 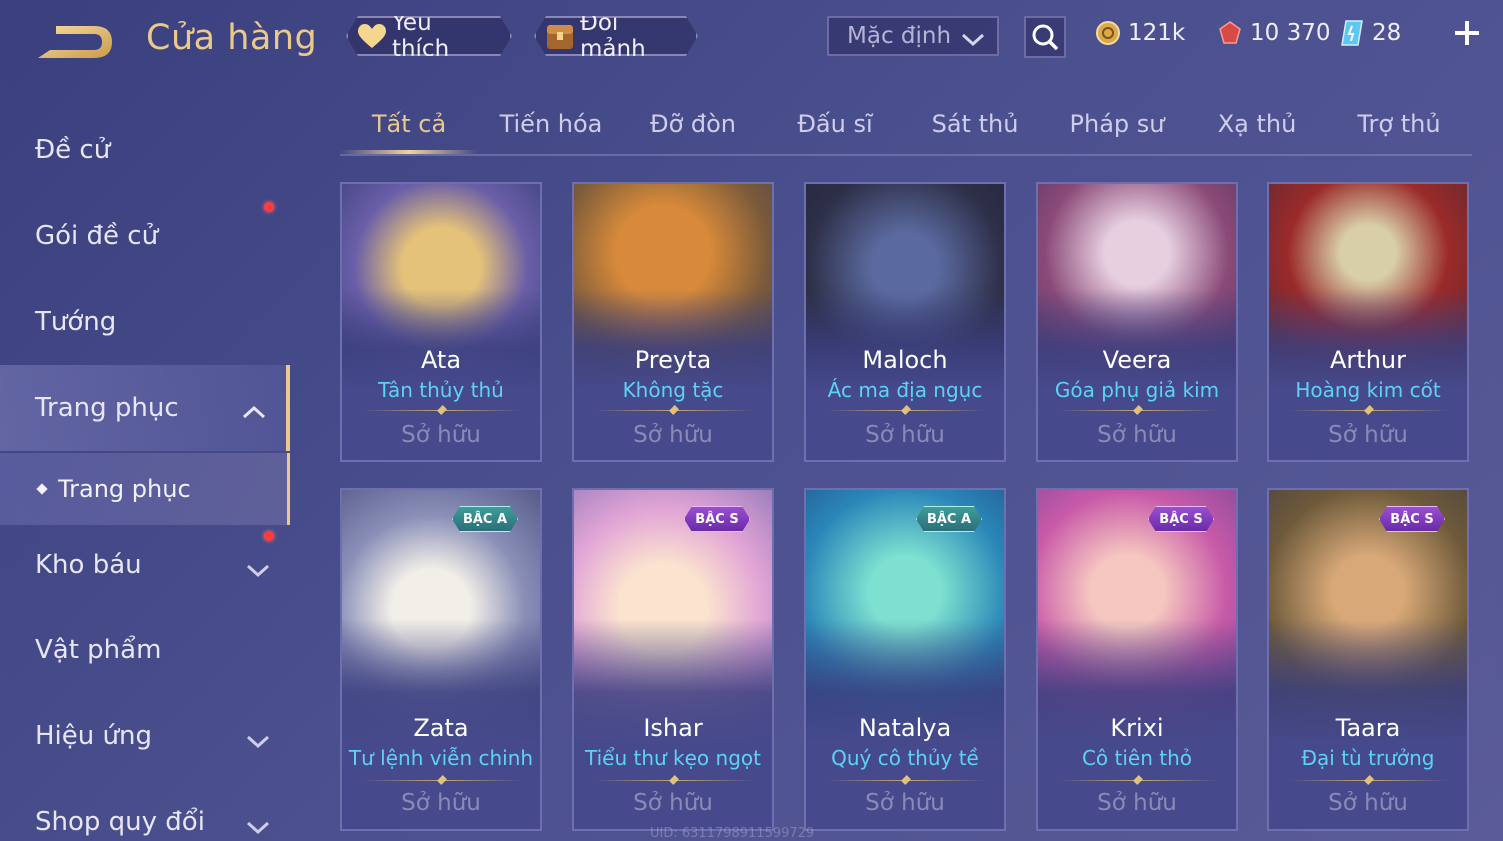 What do you see at coordinates (905, 322) in the screenshot?
I see `skin-card: Maloch Ác ma địa ngục Sở hữu` at bounding box center [905, 322].